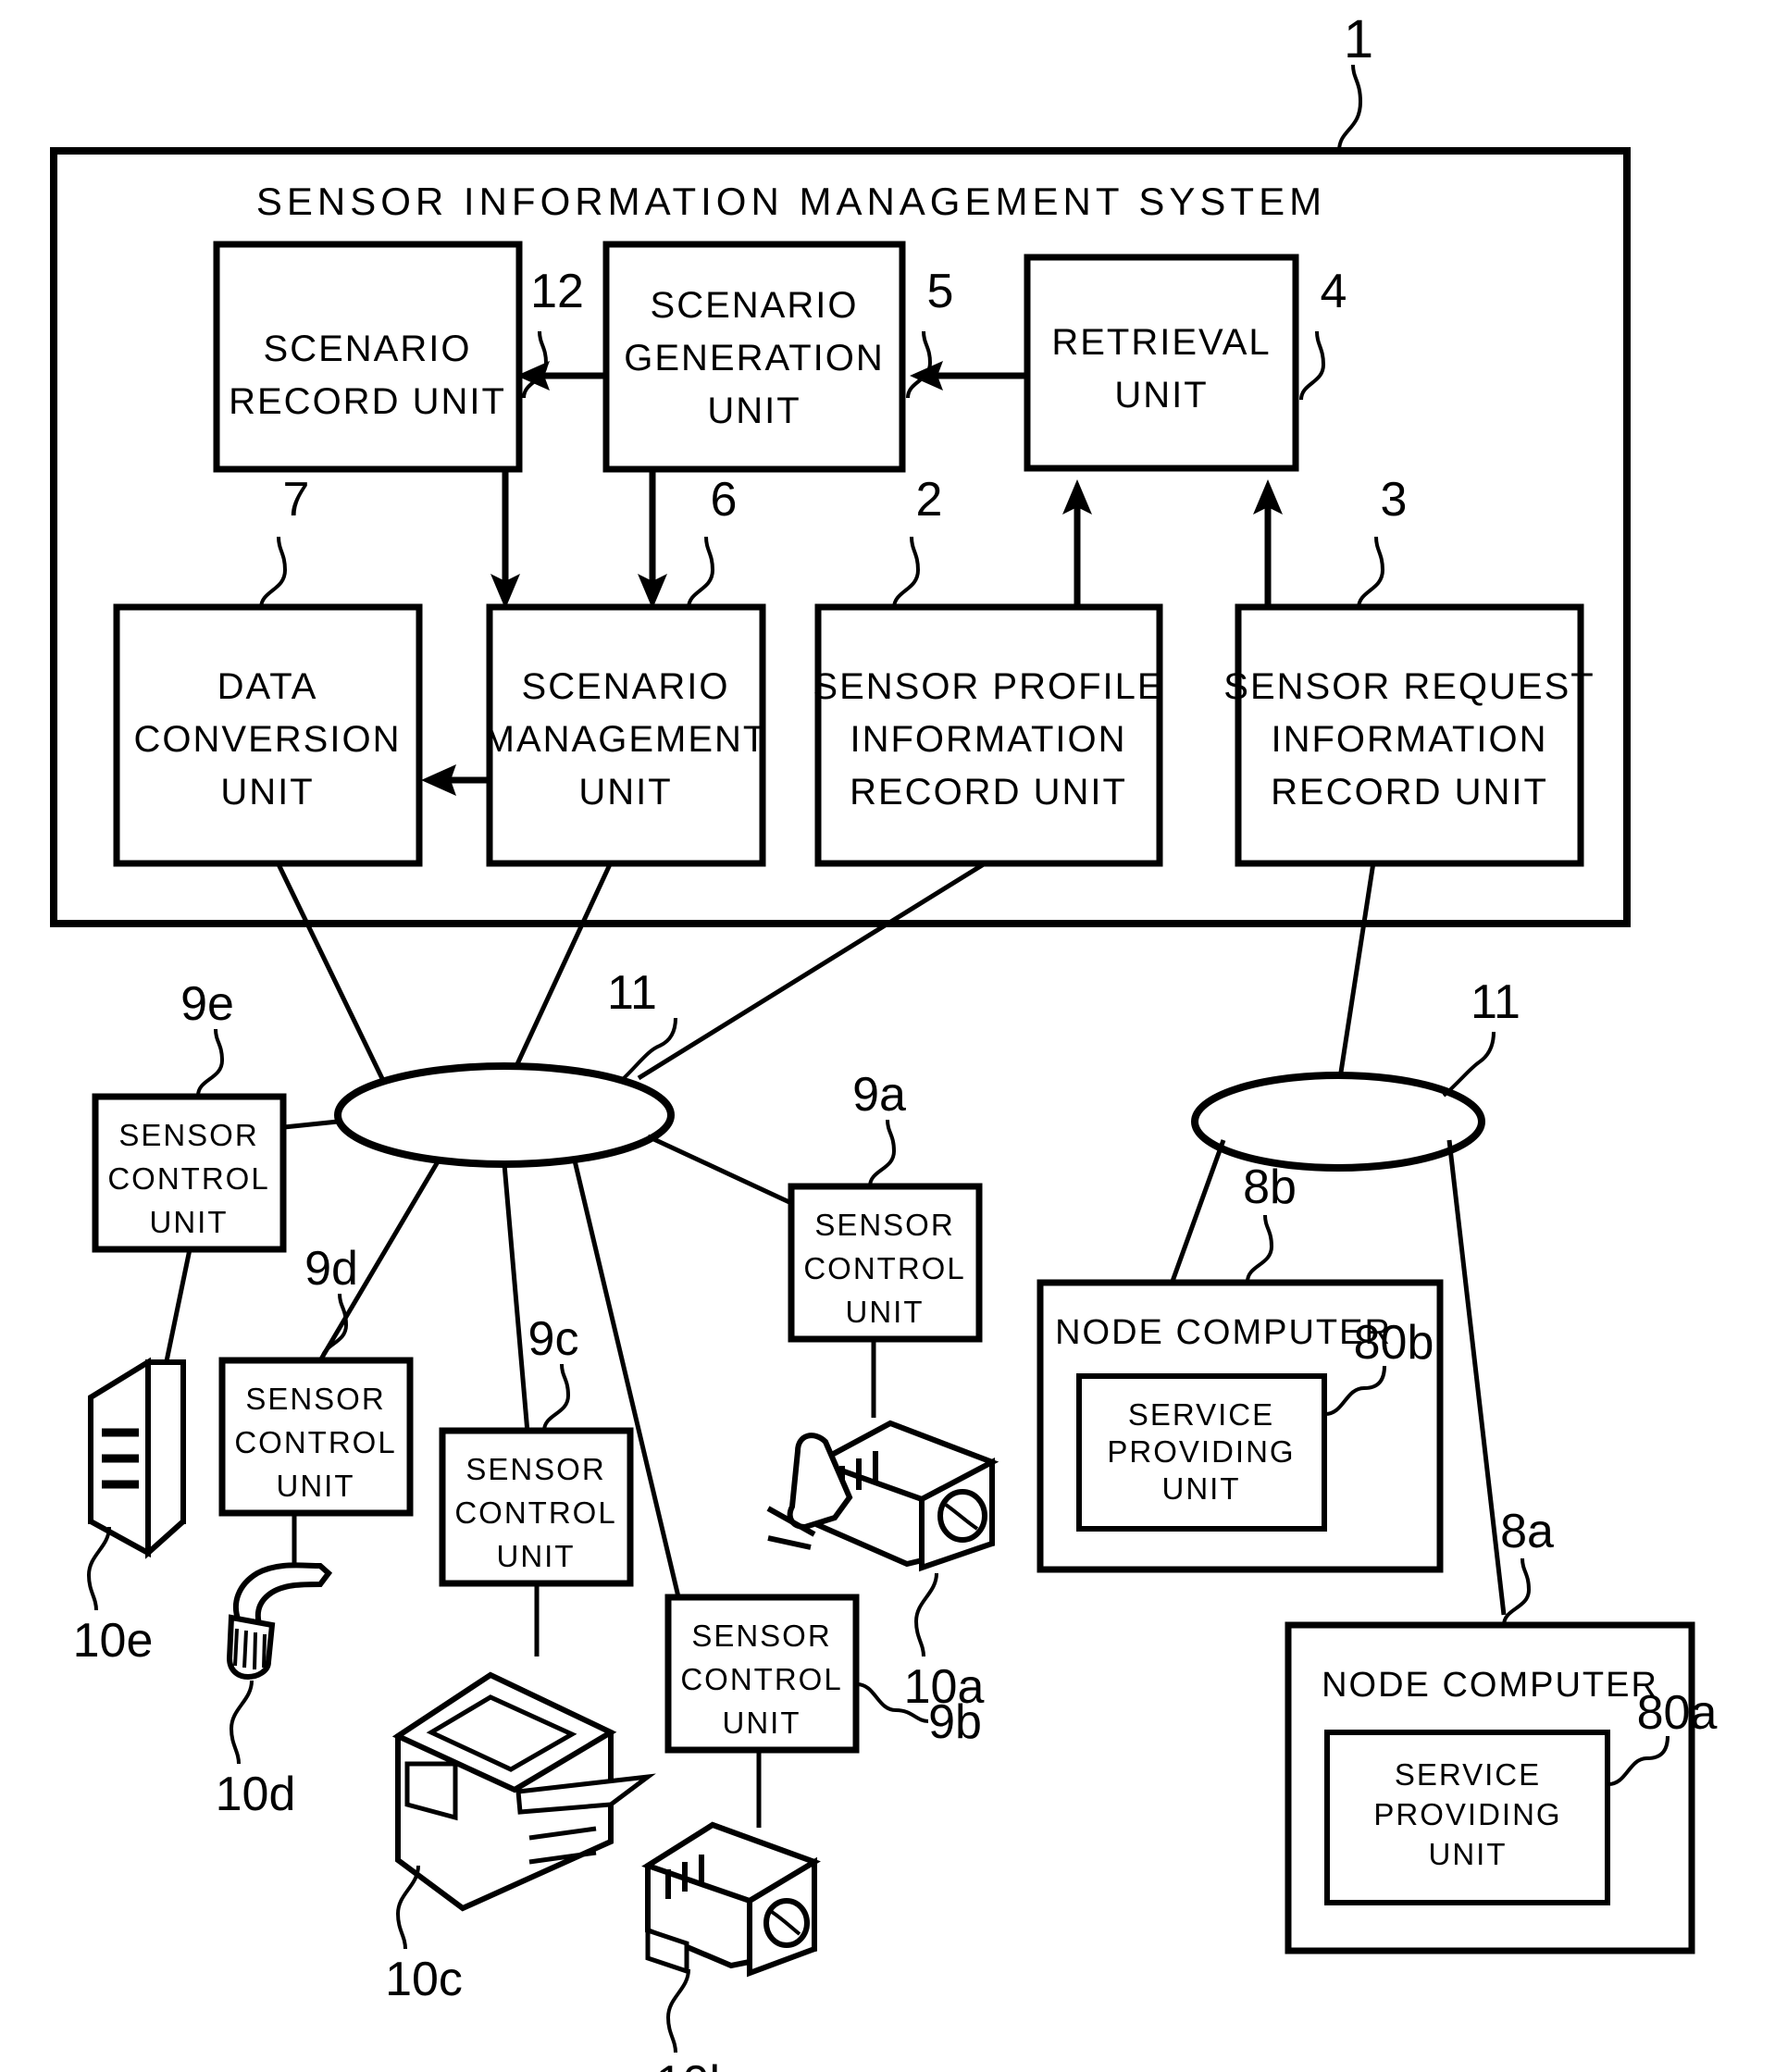 The image size is (1775, 2072). Describe the element at coordinates (316, 1486) in the screenshot. I see `sensor-control-unit-9d-line3: UNIT` at that location.